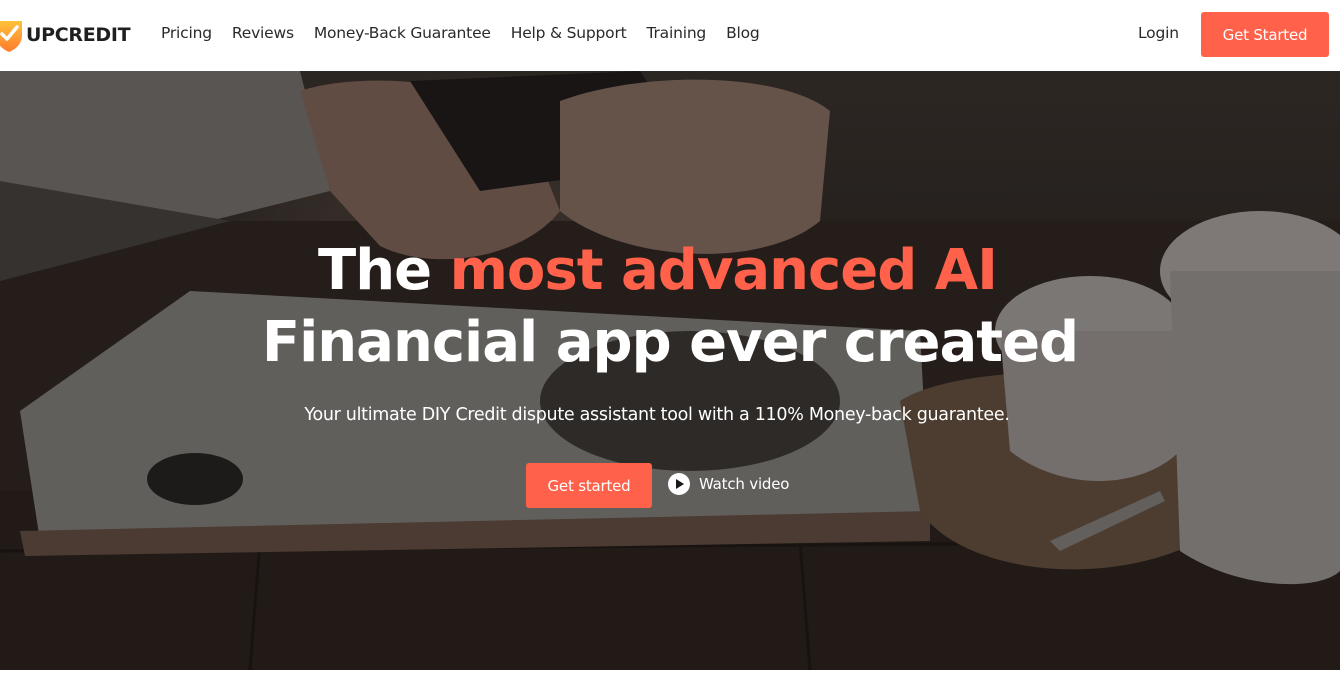 Image resolution: width=1340 pixels, height=681 pixels. What do you see at coordinates (186, 33) in the screenshot?
I see `nav-link-pricing: Pricing` at bounding box center [186, 33].